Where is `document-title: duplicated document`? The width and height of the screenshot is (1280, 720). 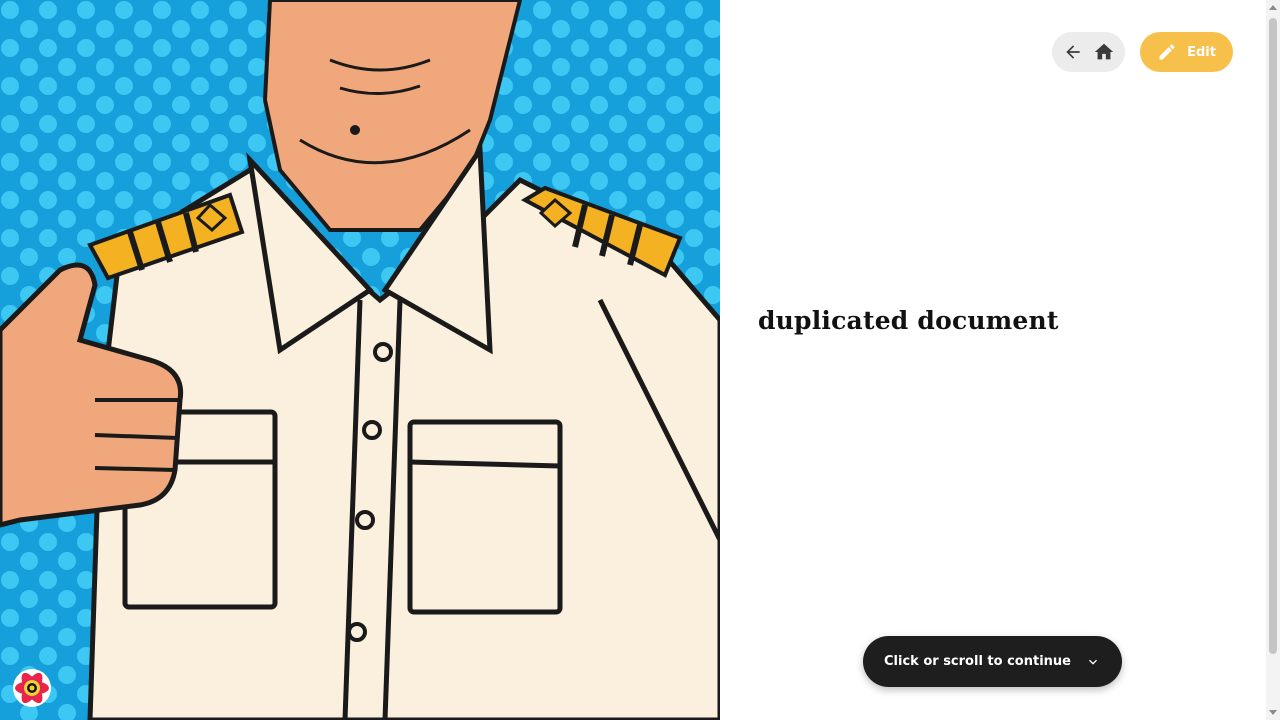 document-title: duplicated document is located at coordinates (908, 320).